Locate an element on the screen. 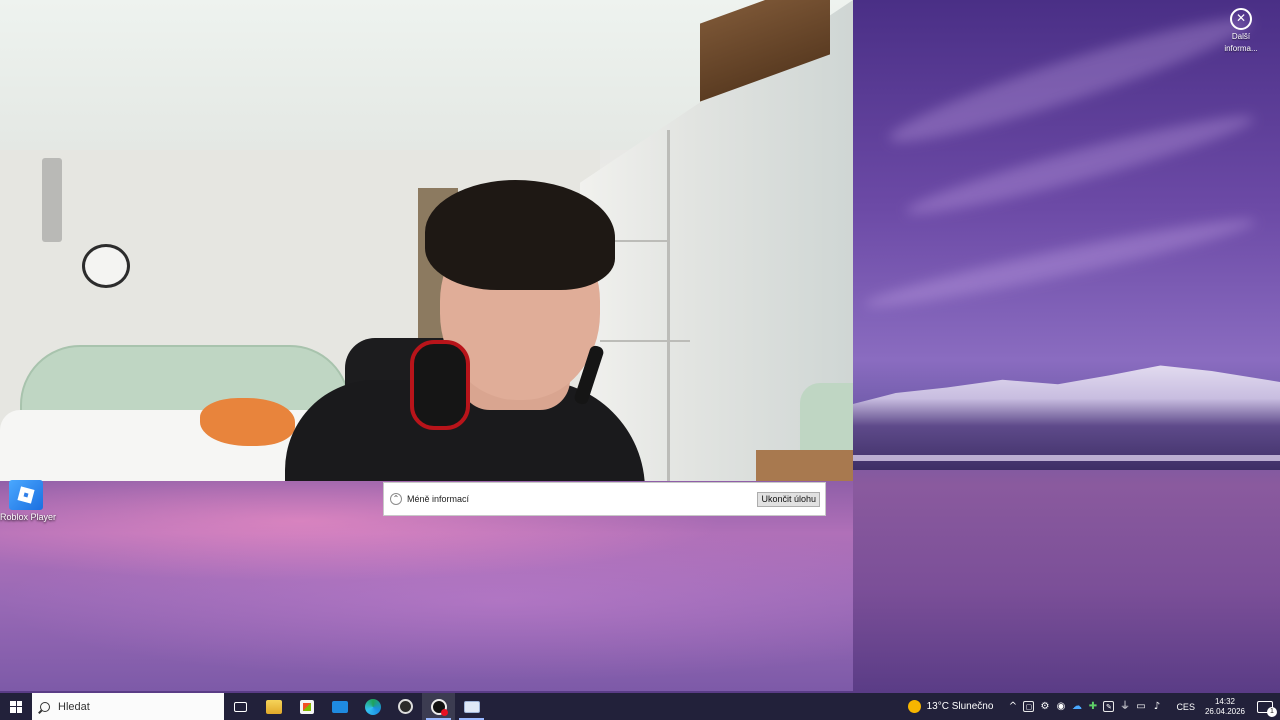  taskbar-recorder is located at coordinates (405, 706).